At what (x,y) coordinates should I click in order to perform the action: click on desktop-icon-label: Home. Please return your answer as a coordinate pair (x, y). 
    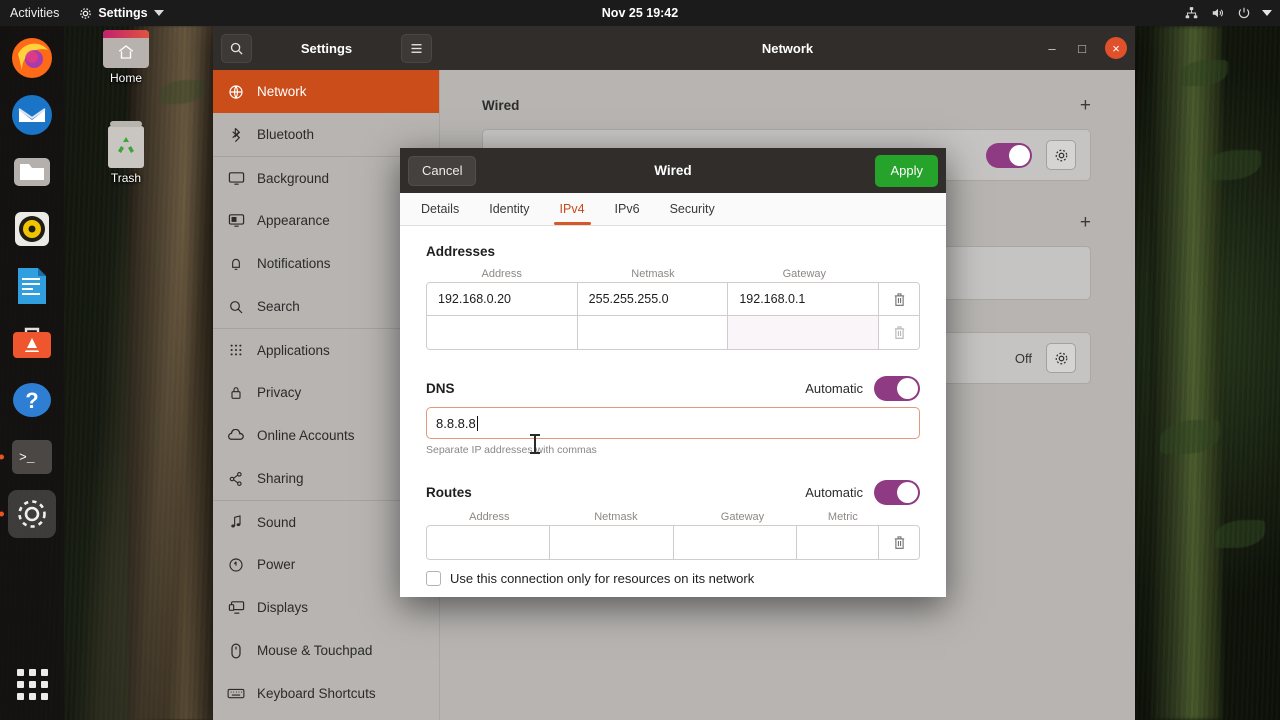
    Looking at the image, I should click on (125, 78).